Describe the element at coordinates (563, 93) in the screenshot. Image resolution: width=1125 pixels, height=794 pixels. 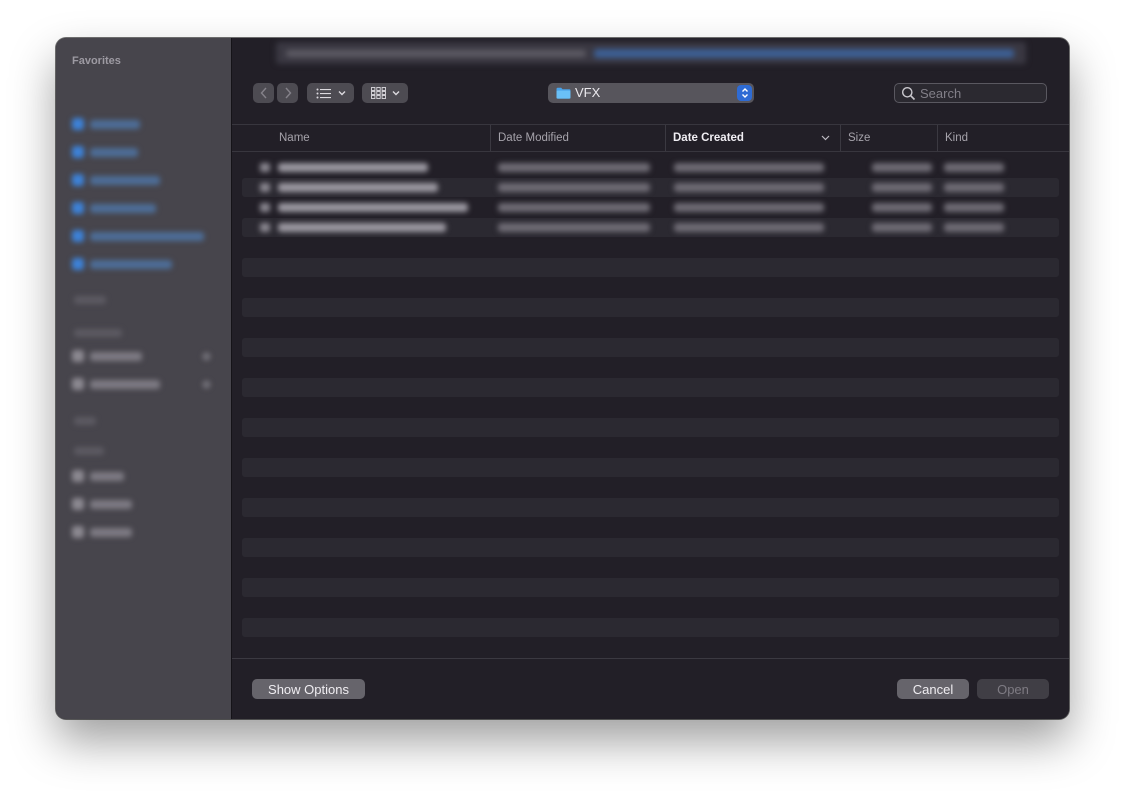
I see `folder-icon` at that location.